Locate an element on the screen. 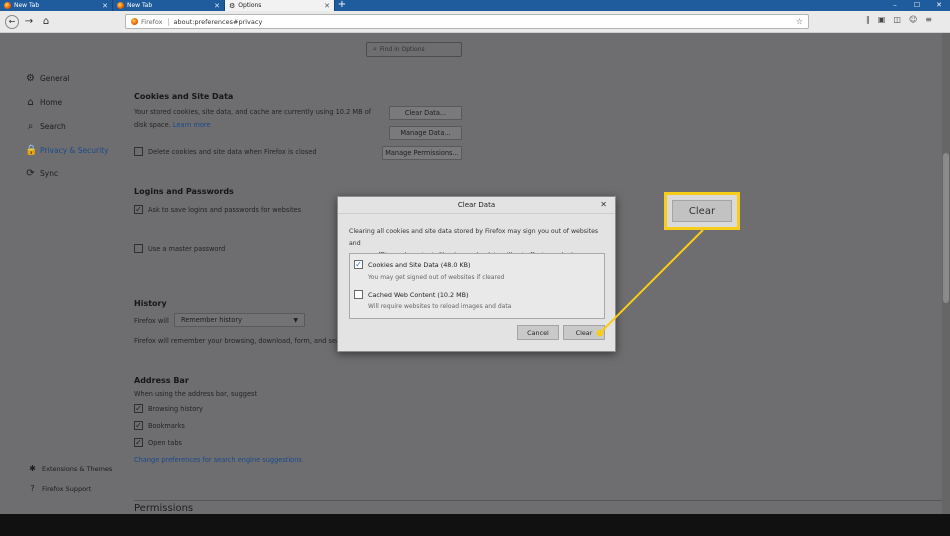 This screenshot has width=950, height=536. callout-highlight: Clear is located at coordinates (702, 211).